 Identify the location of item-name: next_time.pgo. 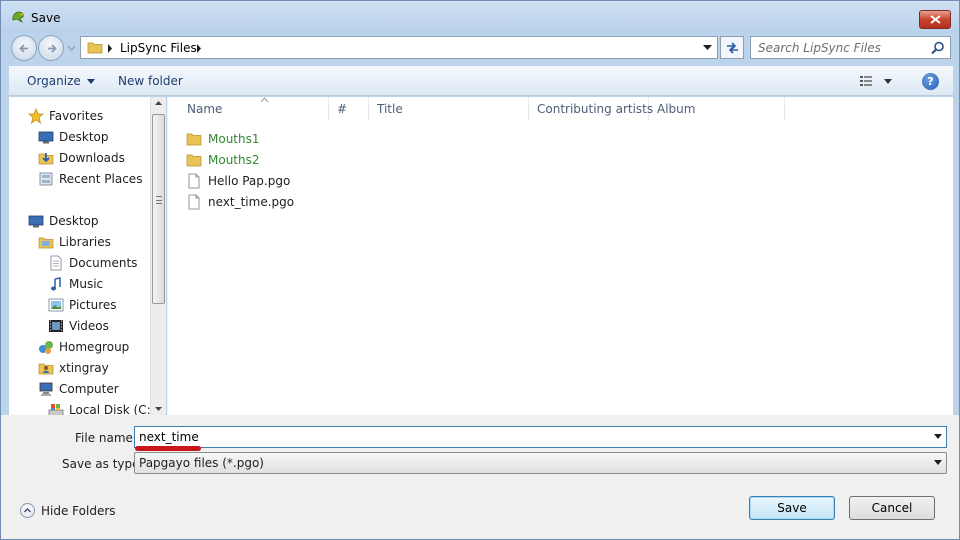
(251, 202).